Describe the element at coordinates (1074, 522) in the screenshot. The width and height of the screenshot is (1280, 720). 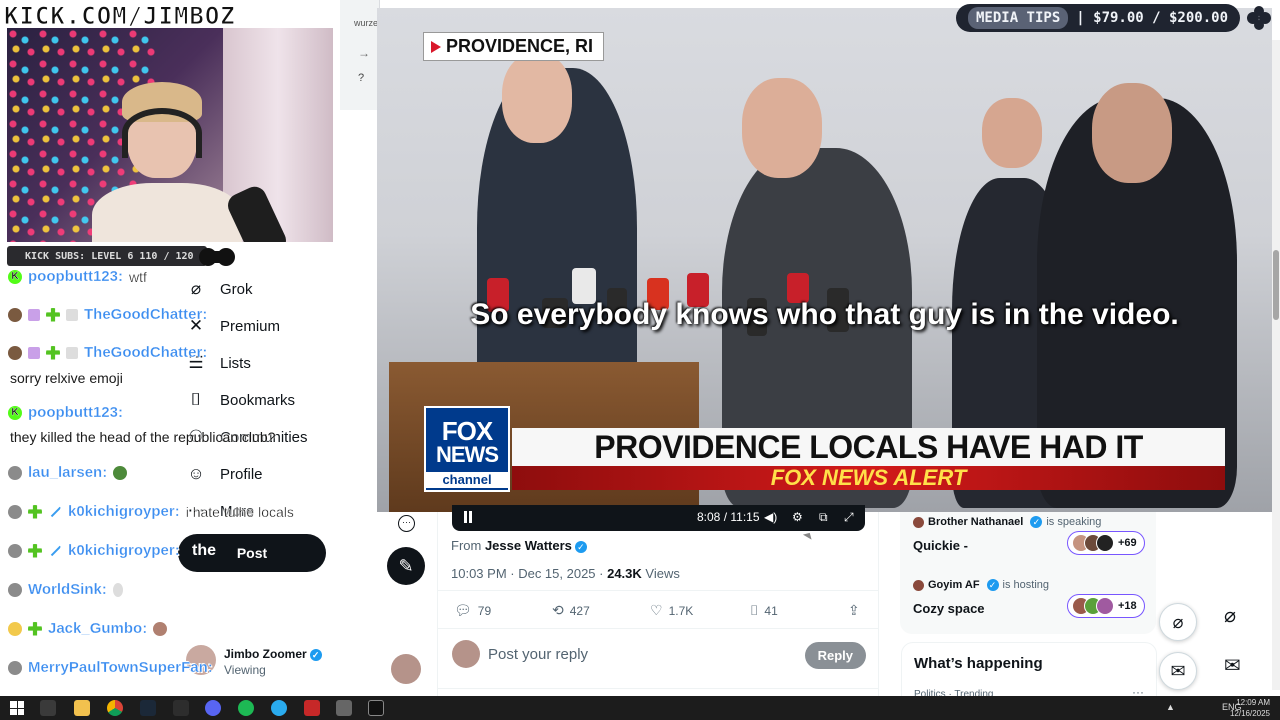
I see `space-status: is speaking` at that location.